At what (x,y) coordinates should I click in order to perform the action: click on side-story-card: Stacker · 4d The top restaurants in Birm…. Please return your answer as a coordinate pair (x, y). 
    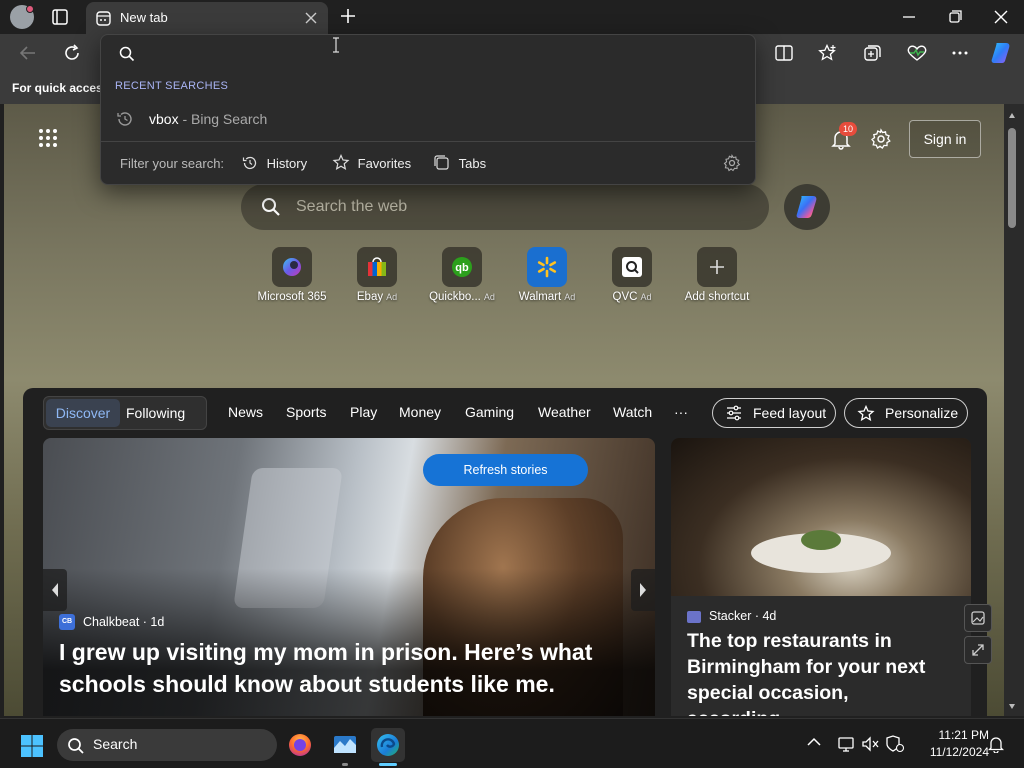
    Looking at the image, I should click on (821, 577).